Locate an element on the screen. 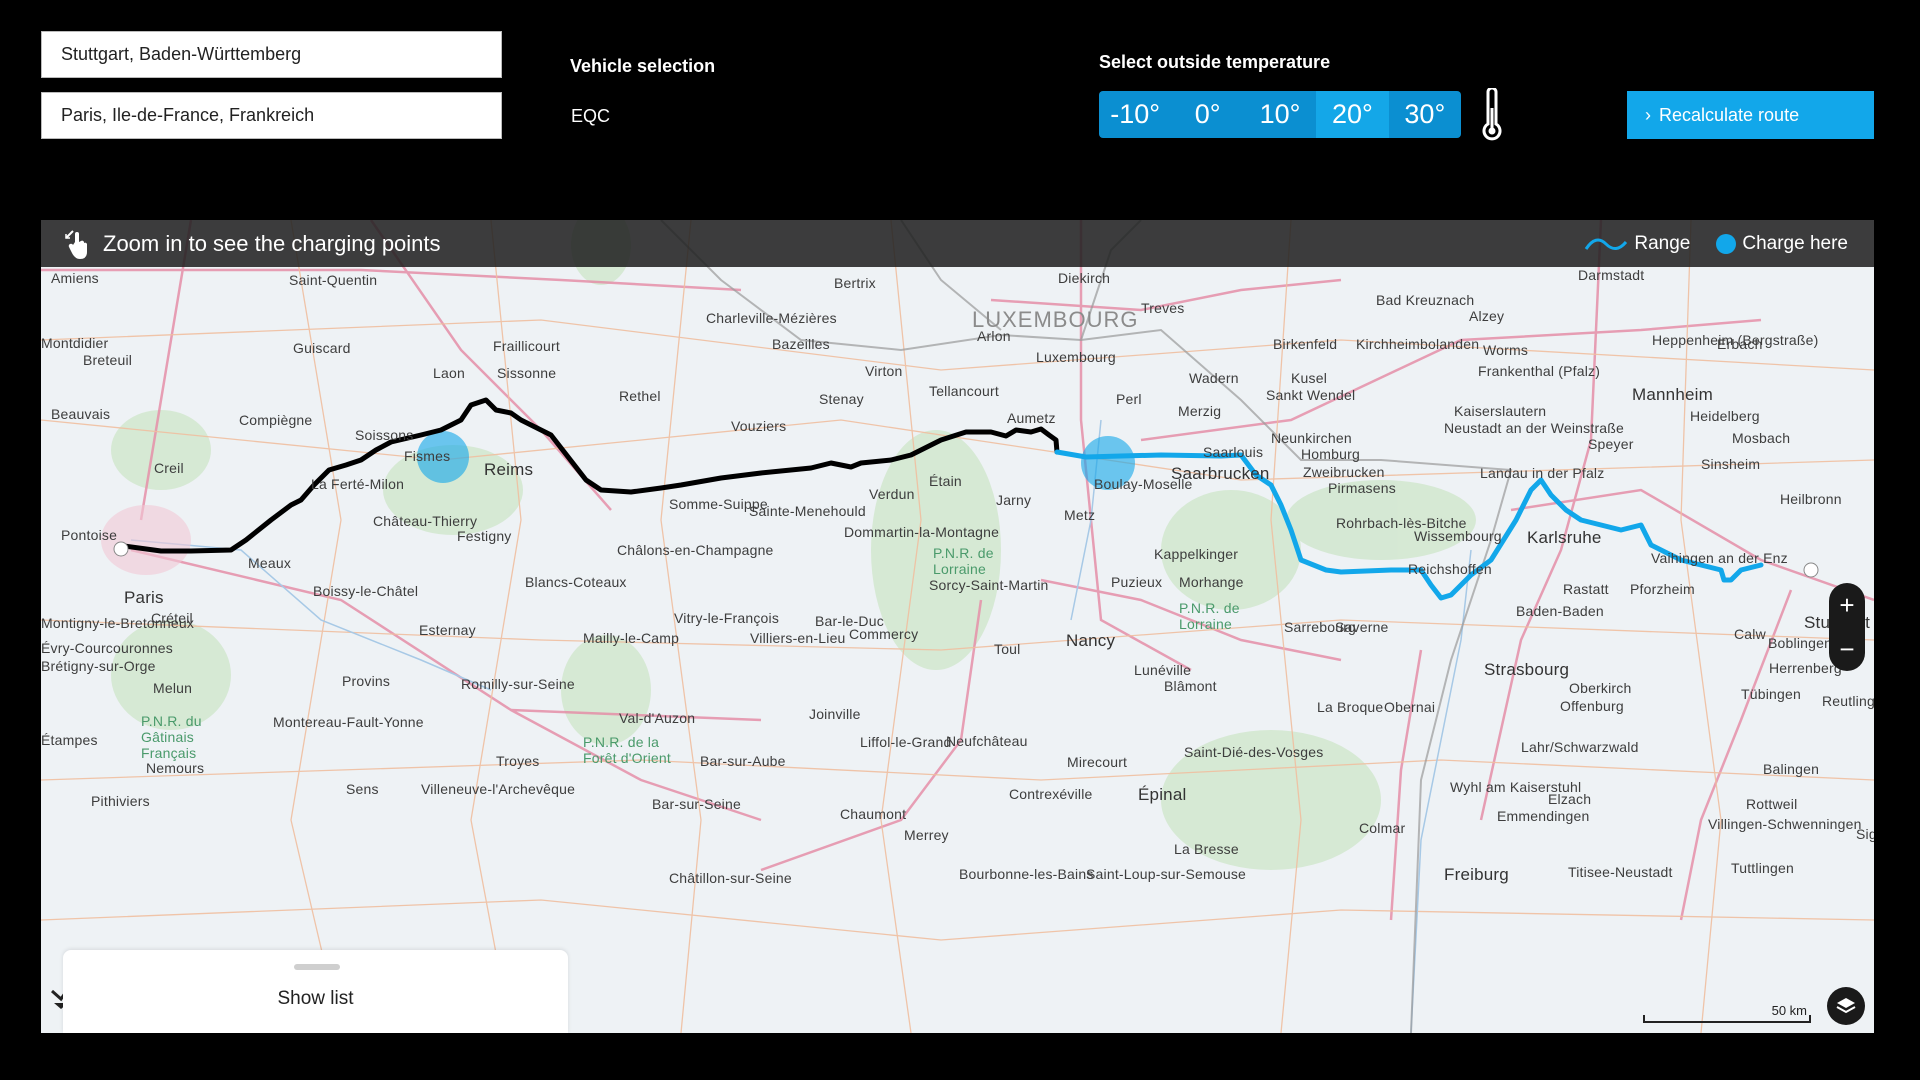 This screenshot has height=1080, width=1920. scale-bar is located at coordinates (1727, 1019).